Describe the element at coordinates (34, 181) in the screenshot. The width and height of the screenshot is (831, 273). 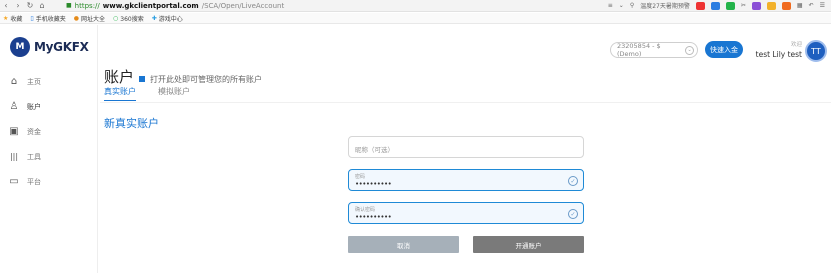
I see `sidebar-item-label: 平台` at that location.